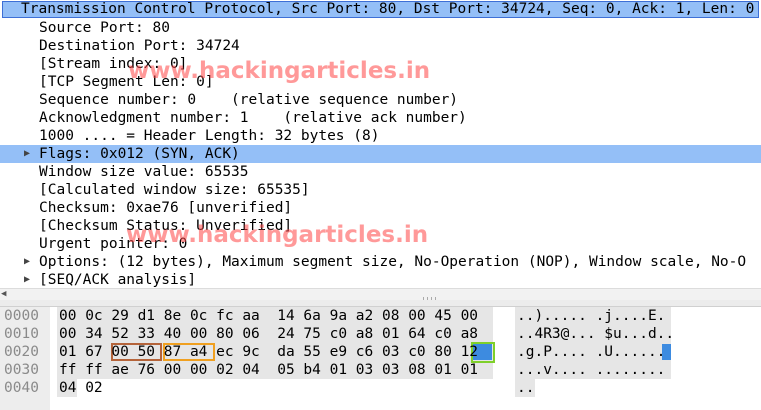  I want to click on scroll-left-arrow-icon: ◀, so click(3, 294).